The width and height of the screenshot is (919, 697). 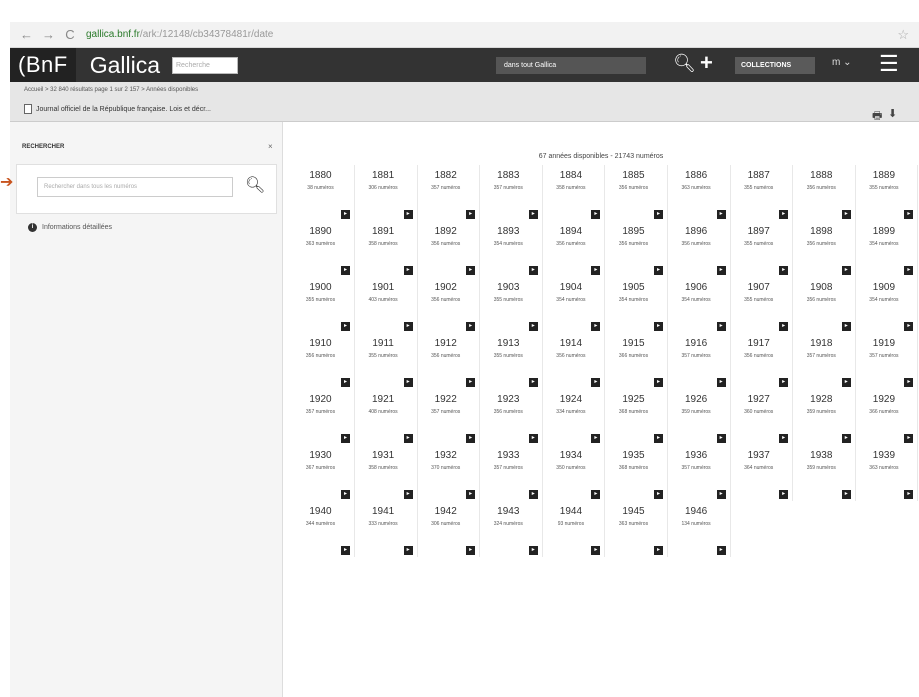 I want to click on plus-icon: +, so click(x=706, y=63).